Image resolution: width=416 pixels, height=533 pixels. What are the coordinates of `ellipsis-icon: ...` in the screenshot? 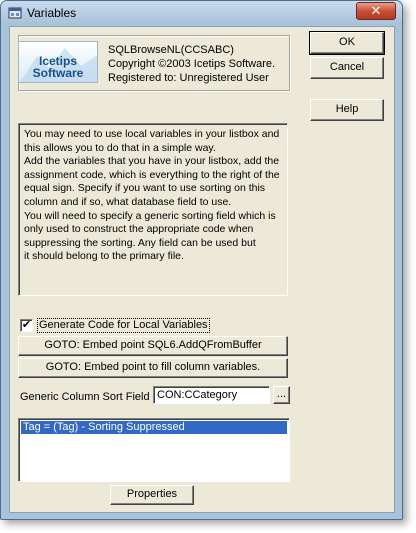 It's located at (281, 394).